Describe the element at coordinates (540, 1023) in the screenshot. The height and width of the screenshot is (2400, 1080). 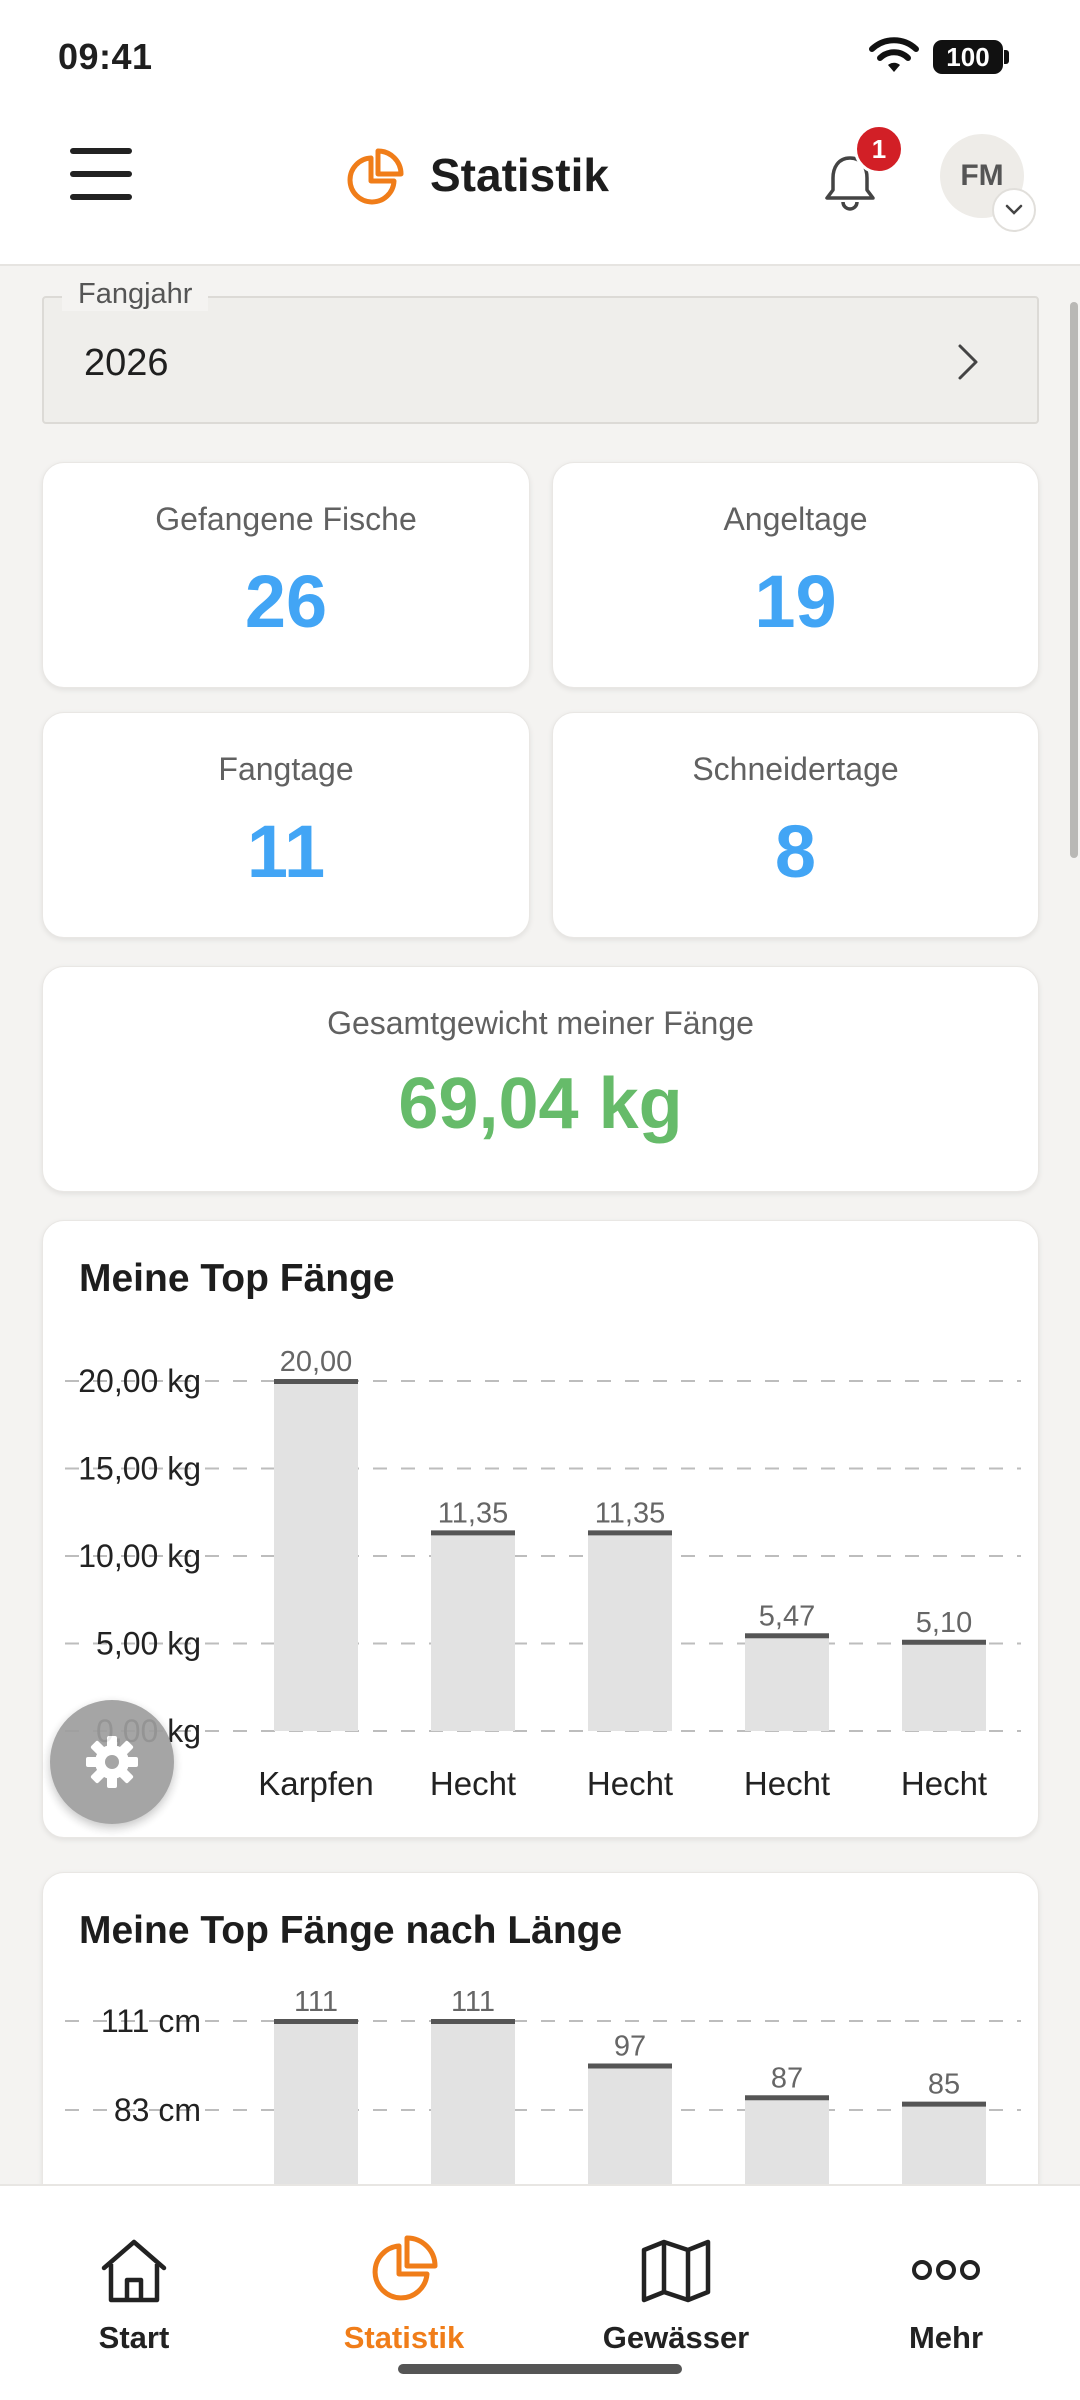
I see `total-weight-label: Gesamtgewicht meiner Fänge` at that location.